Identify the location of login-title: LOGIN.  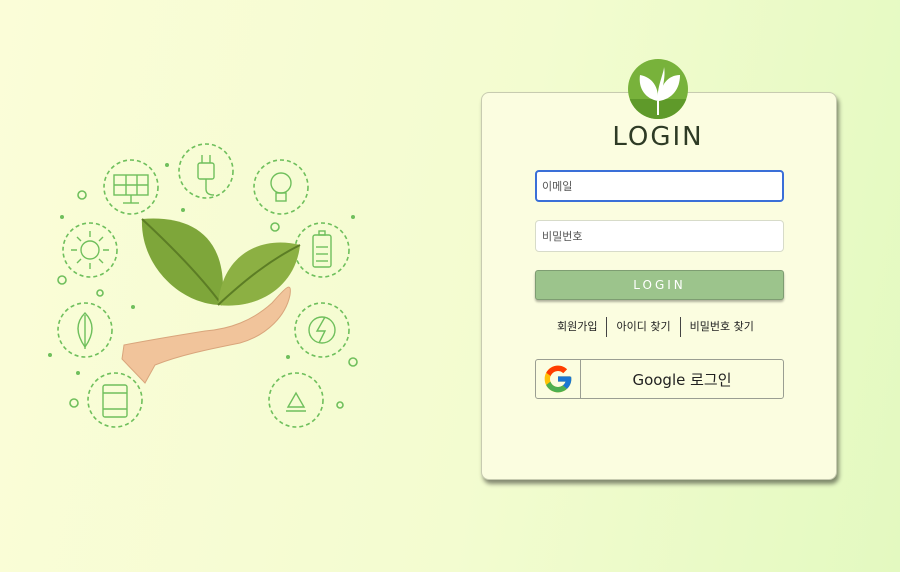
(658, 137).